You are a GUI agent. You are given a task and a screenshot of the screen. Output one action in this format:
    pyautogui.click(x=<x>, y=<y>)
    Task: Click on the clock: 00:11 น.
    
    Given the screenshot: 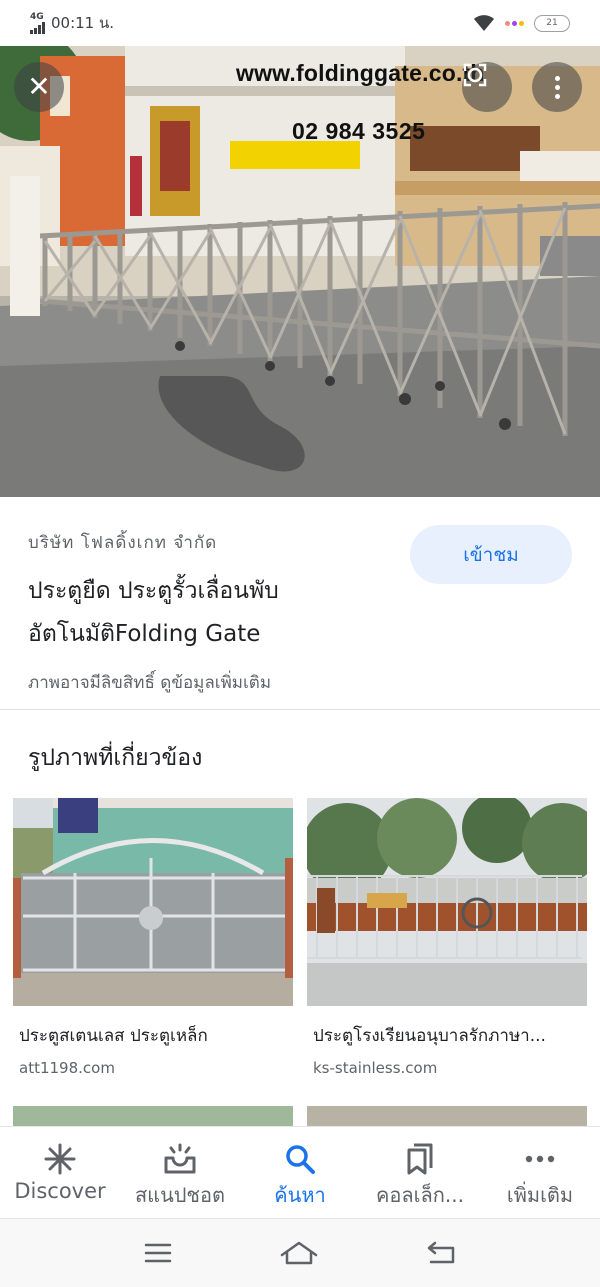 What is the action you would take?
    pyautogui.click(x=83, y=23)
    